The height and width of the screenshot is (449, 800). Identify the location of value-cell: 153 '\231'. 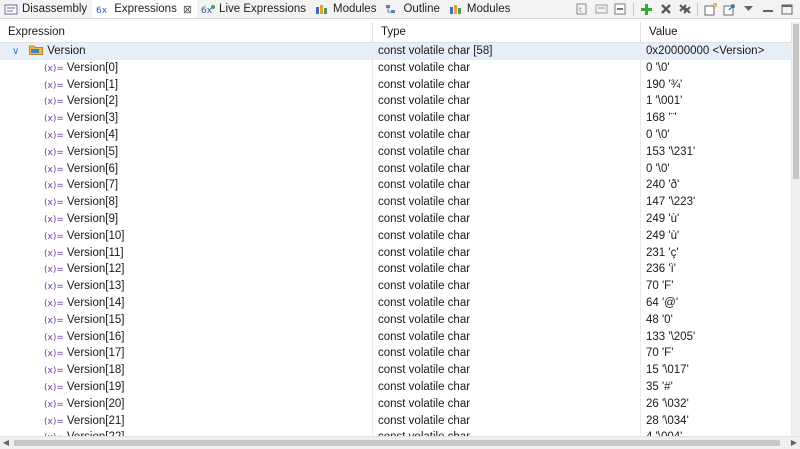
(716, 152).